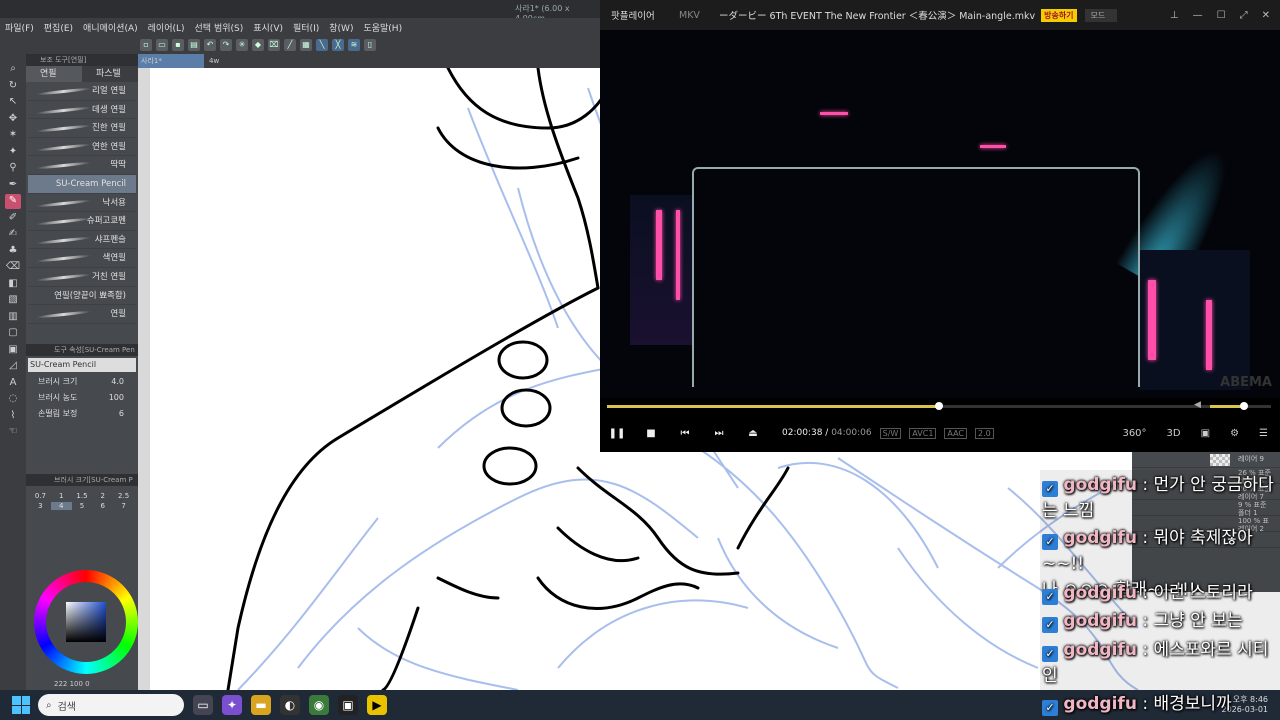 The image size is (1280, 720). I want to click on brush-item: 데생 연필, so click(82, 110).